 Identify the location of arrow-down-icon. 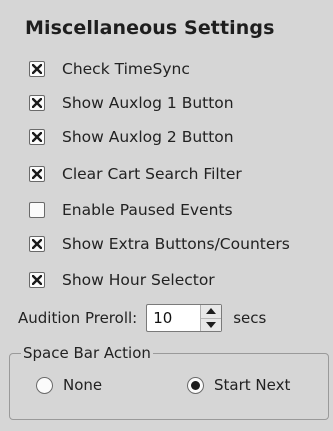
(211, 324).